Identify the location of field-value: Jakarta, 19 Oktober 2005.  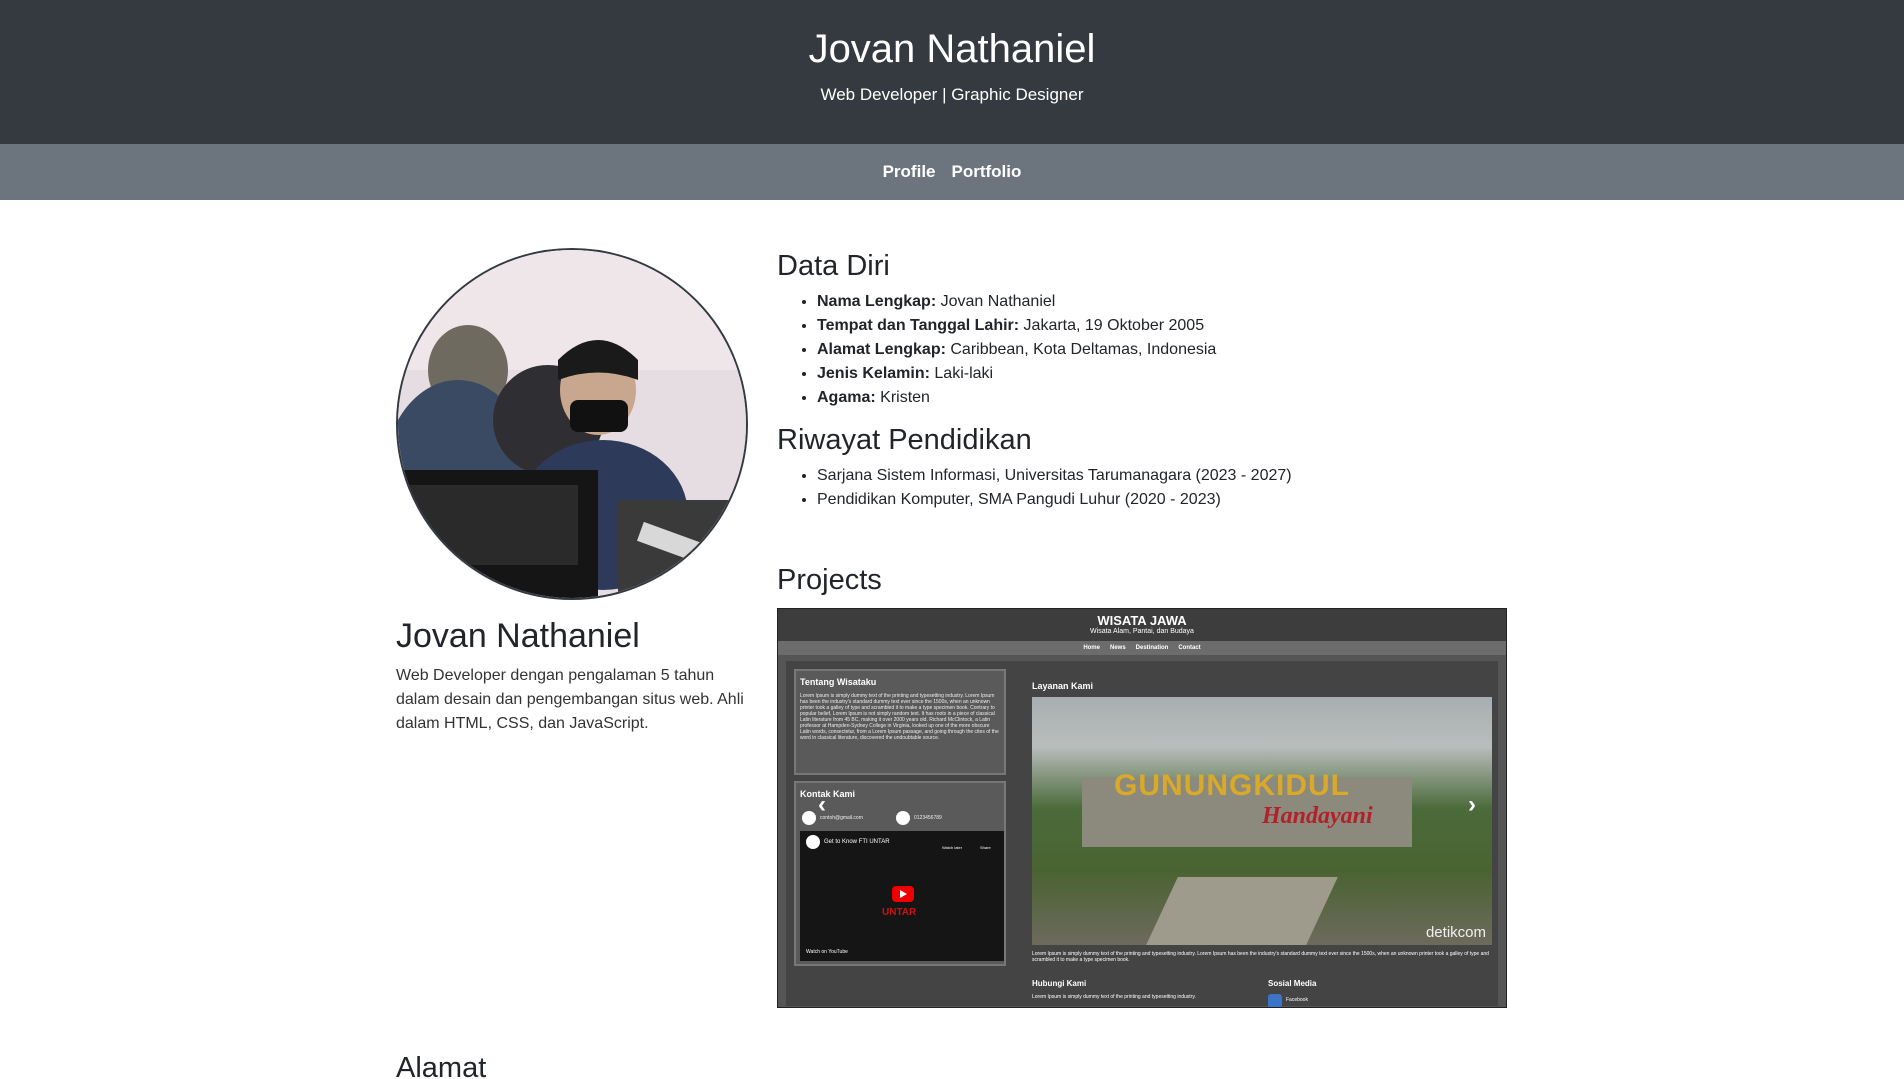
(1114, 325).